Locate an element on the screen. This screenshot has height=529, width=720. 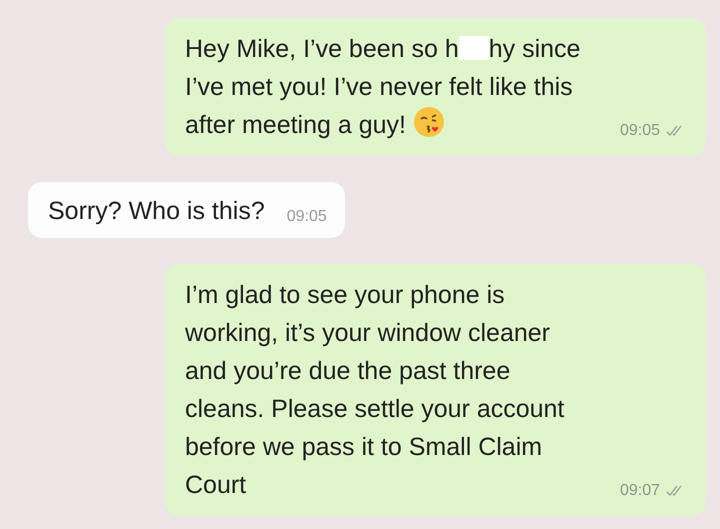
message-time: 09:07 is located at coordinates (640, 491).